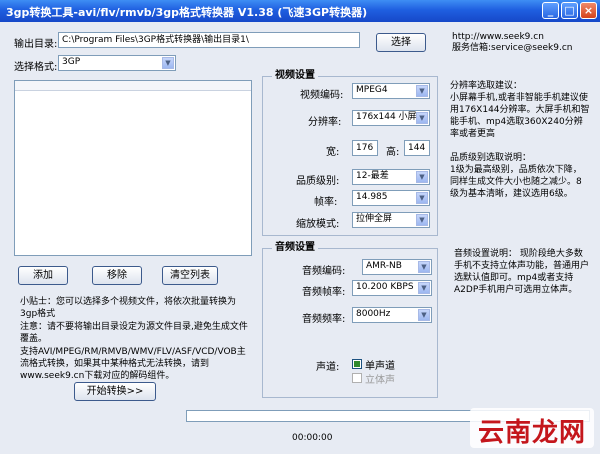  What do you see at coordinates (312, 438) in the screenshot?
I see `elapsed-time: 00:00:00` at bounding box center [312, 438].